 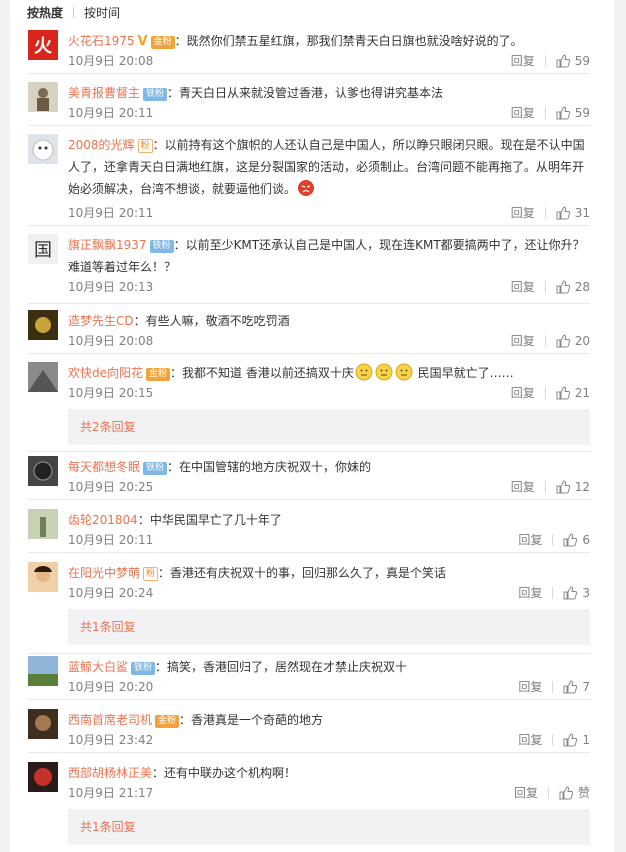 What do you see at coordinates (102, 12) in the screenshot?
I see `sort-by-time: 按时间` at bounding box center [102, 12].